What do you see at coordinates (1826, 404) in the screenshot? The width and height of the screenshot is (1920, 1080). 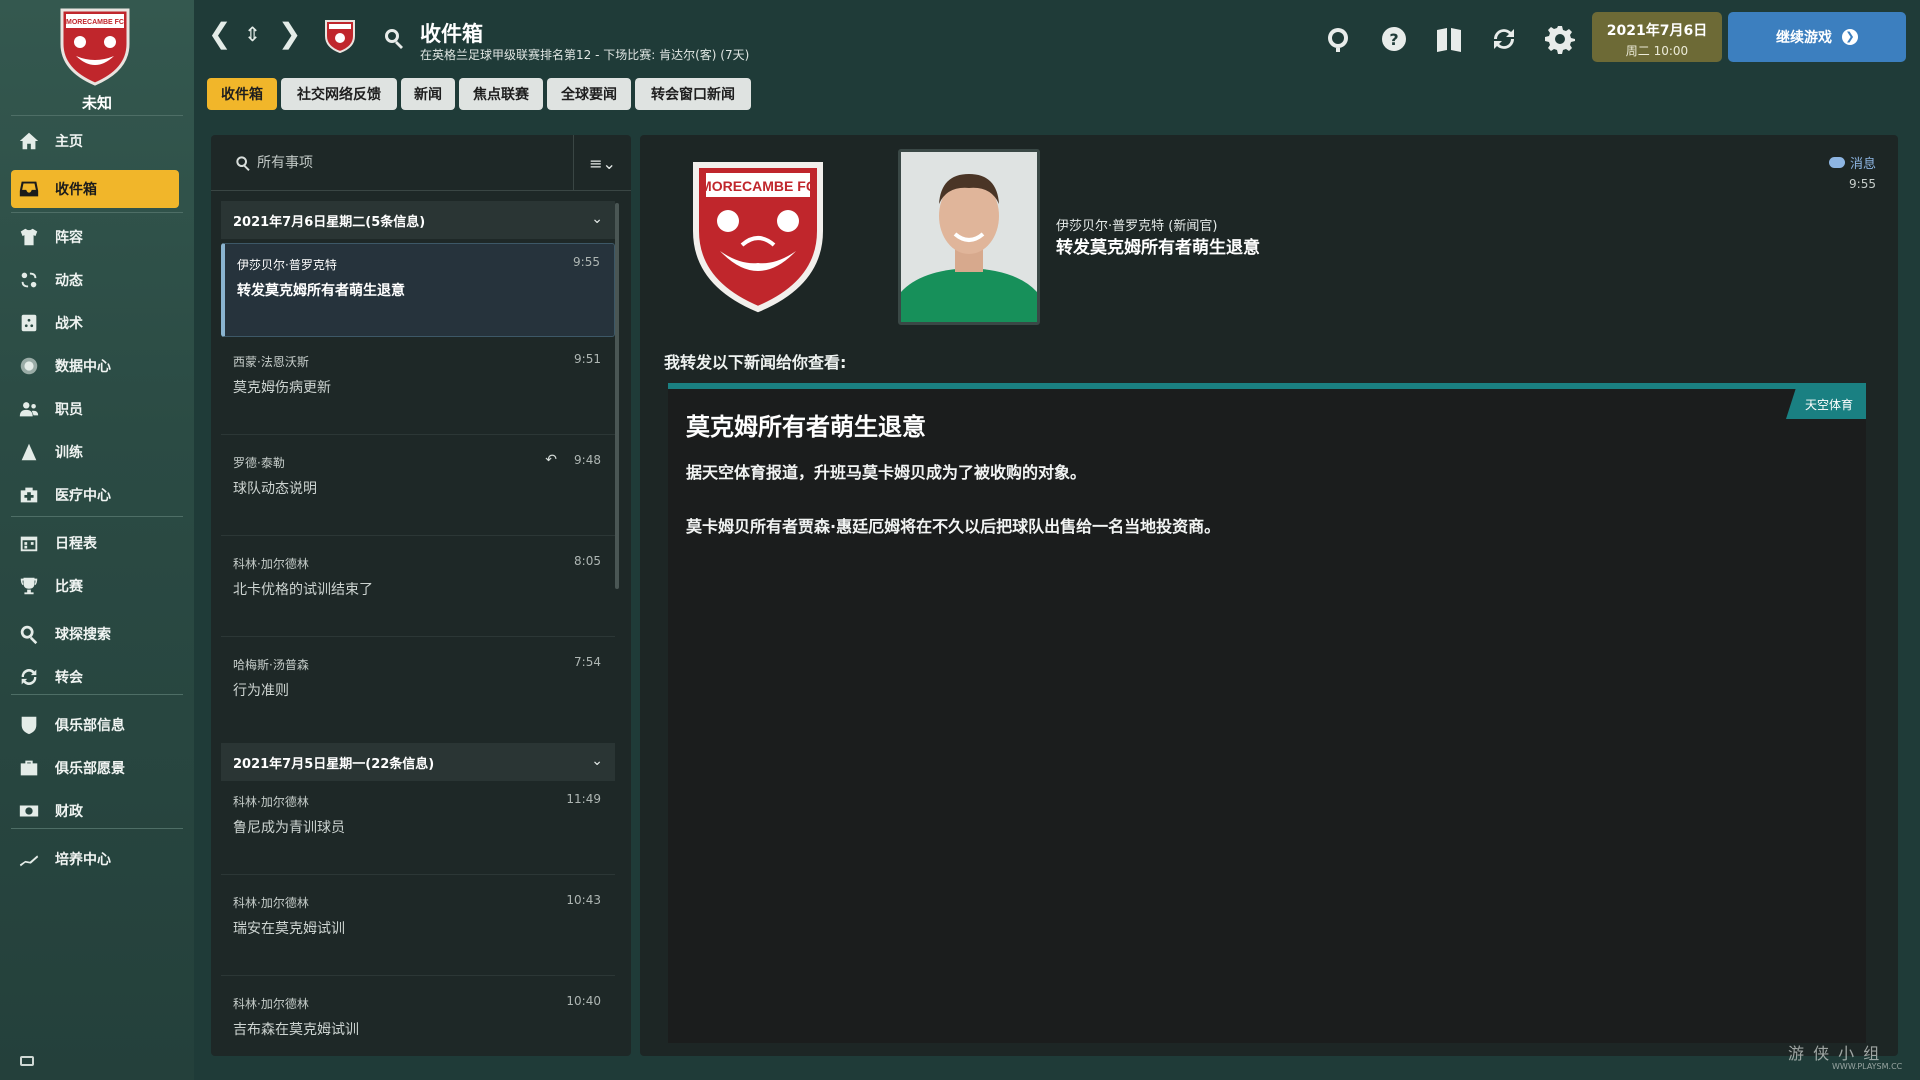 I see `news-source-badge: 天空体育` at bounding box center [1826, 404].